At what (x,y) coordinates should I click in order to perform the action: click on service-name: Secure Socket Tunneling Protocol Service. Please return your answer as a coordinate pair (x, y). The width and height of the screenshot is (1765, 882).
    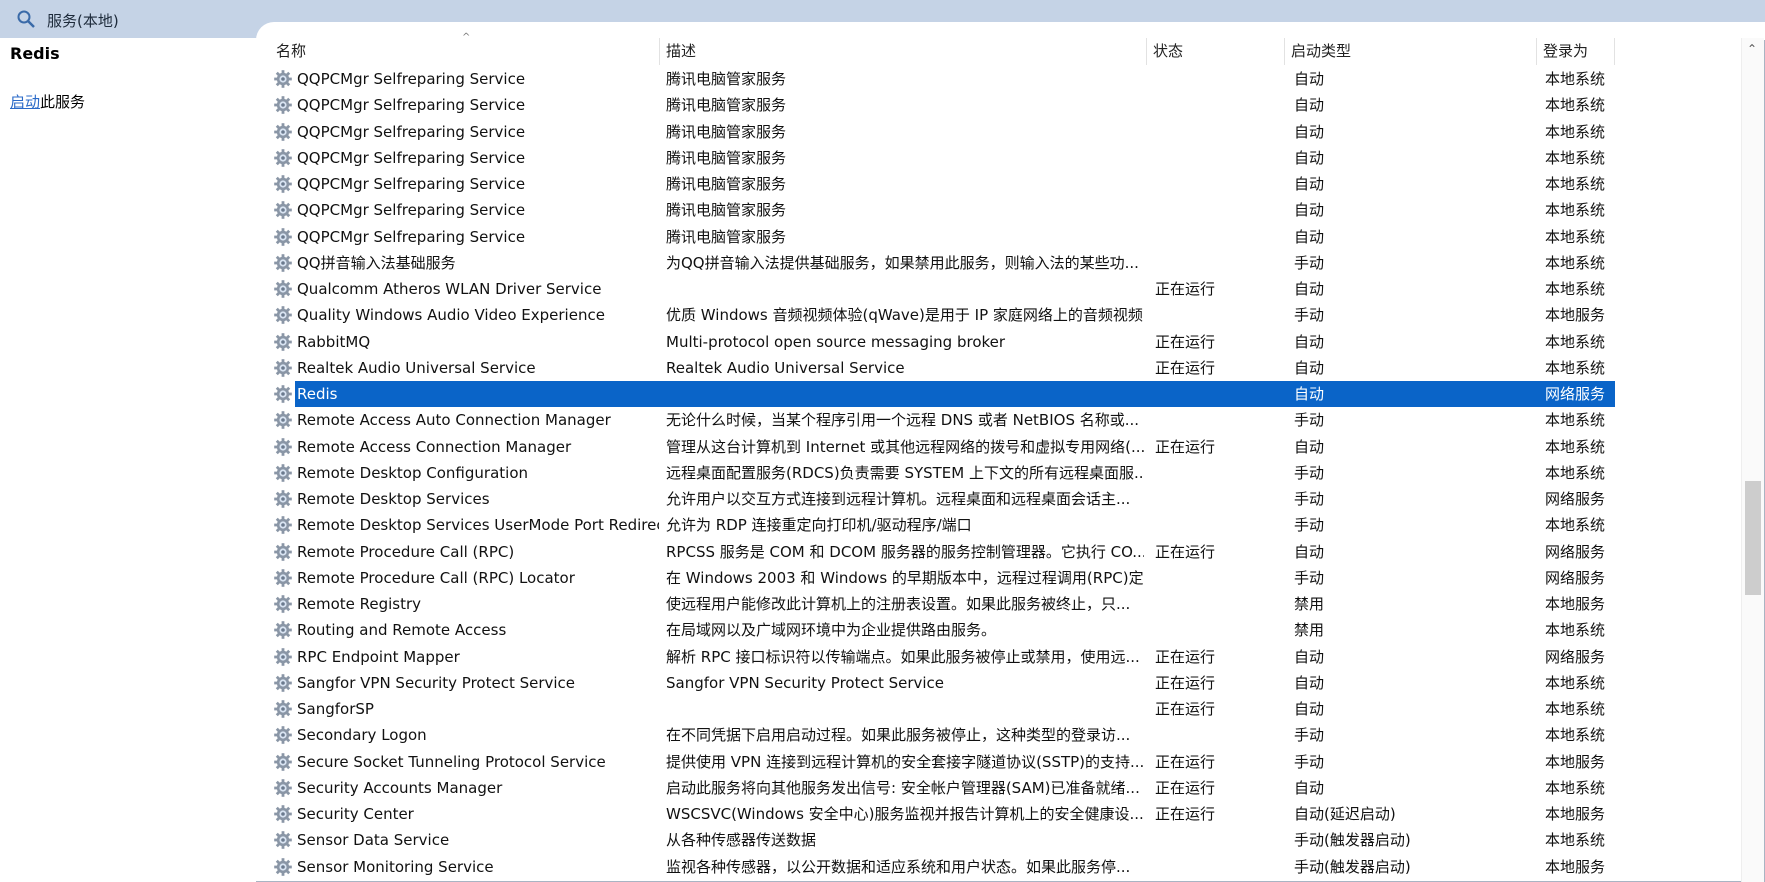
    Looking at the image, I should click on (451, 762).